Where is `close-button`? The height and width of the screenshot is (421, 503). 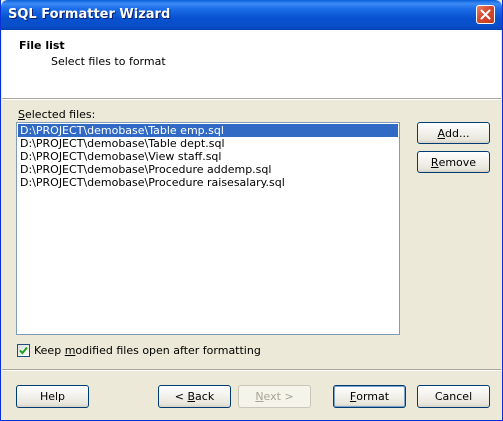 close-button is located at coordinates (485, 14).